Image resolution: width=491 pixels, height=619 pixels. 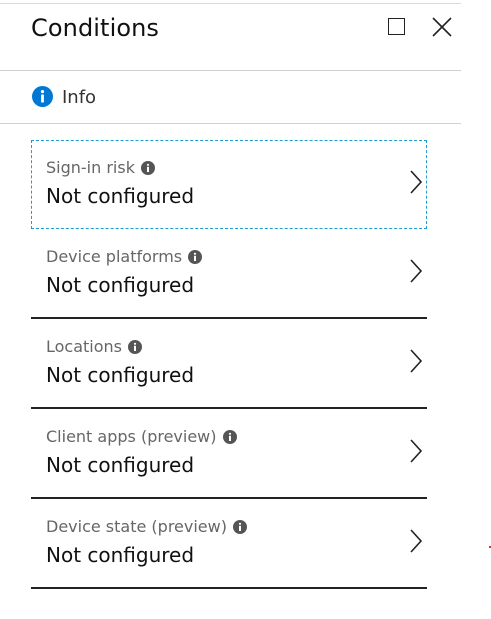 I want to click on condition-sign-in-risk: Sign-in risk Not configured, so click(x=229, y=184).